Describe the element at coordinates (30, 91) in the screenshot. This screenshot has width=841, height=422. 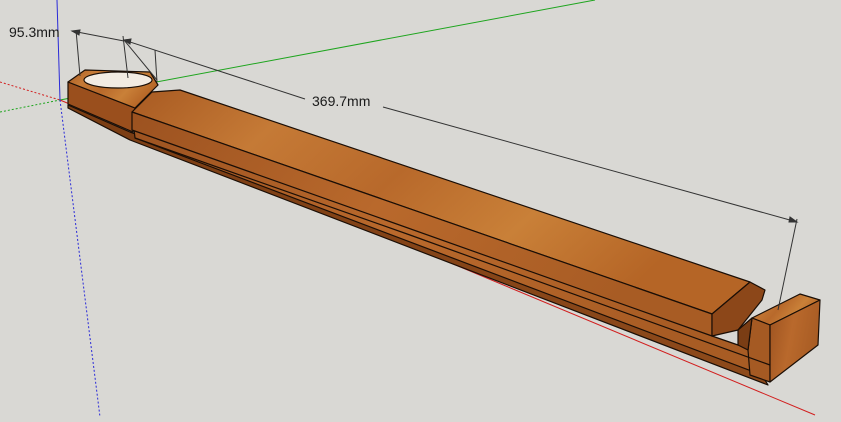
I see `red-axis-neg` at that location.